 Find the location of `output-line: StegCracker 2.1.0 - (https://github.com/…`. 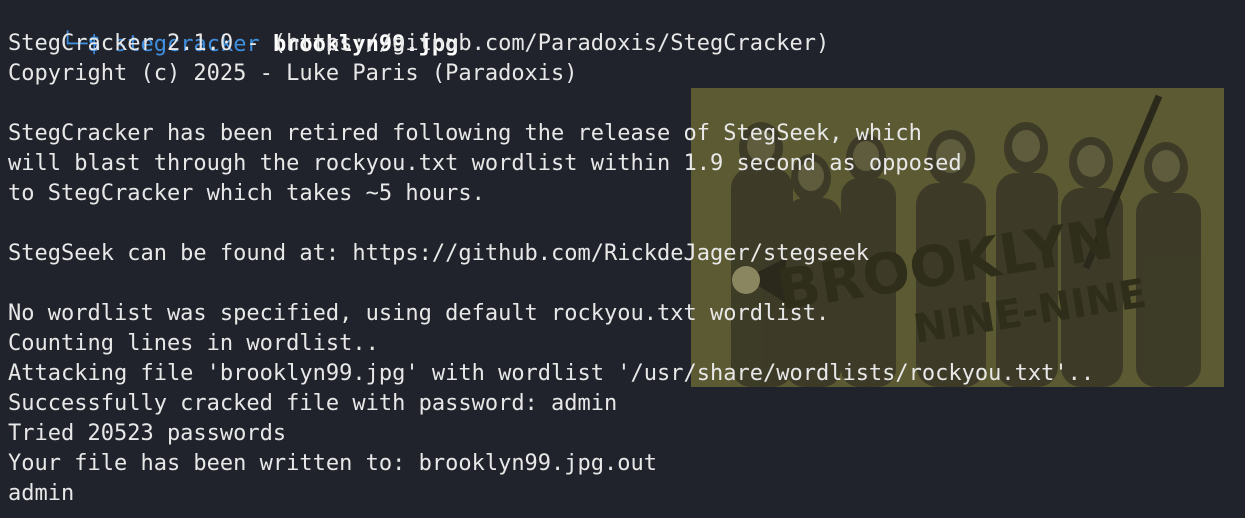

output-line: StegCracker 2.1.0 - (https://github.com/… is located at coordinates (419, 43).